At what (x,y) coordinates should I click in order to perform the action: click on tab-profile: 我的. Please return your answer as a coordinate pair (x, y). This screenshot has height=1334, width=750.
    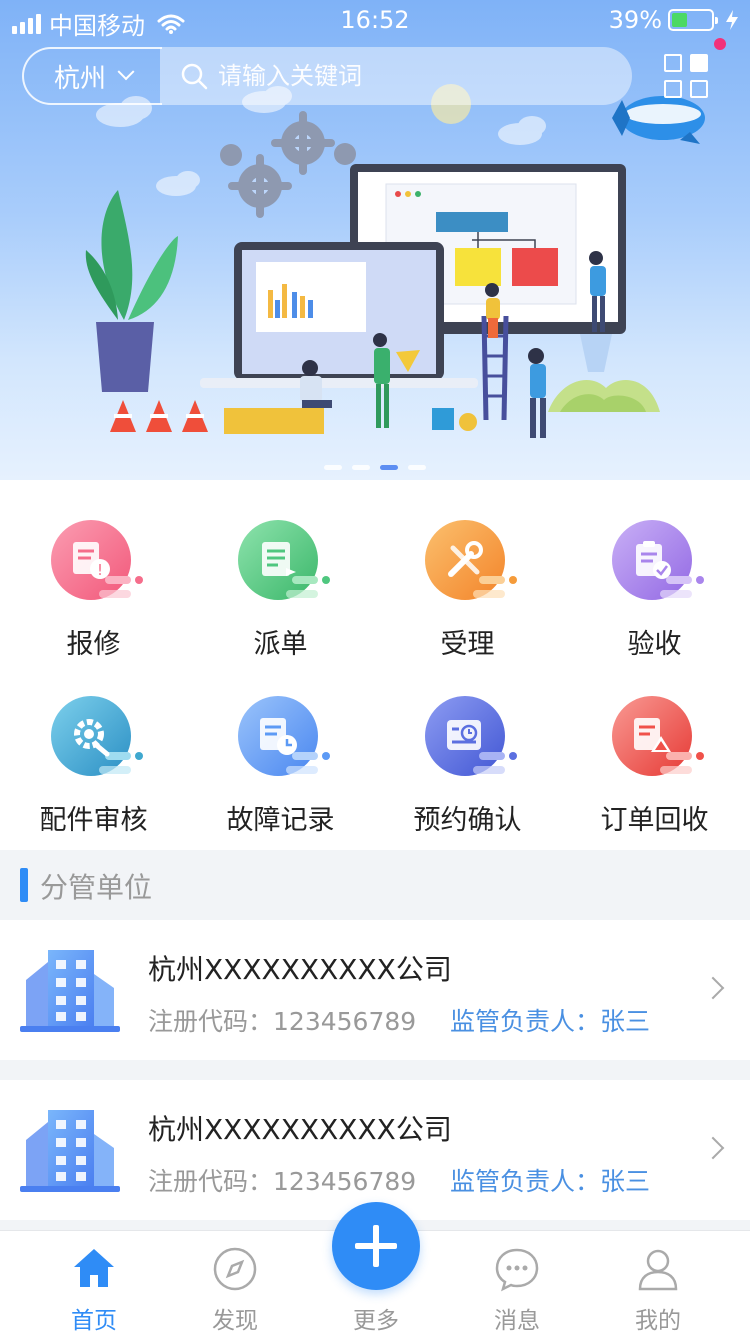
    Looking at the image, I should click on (658, 1282).